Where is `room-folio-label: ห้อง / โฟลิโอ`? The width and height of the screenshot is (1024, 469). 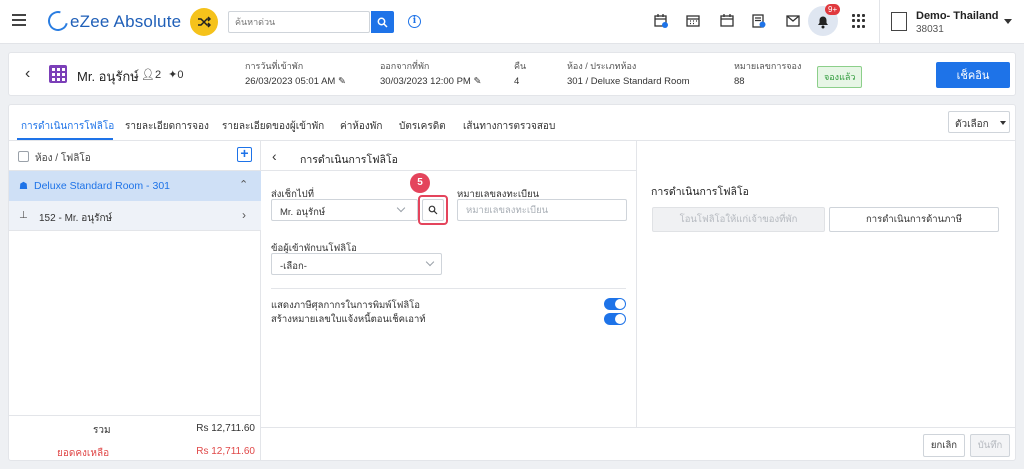 room-folio-label: ห้อง / โฟลิโอ is located at coordinates (63, 158).